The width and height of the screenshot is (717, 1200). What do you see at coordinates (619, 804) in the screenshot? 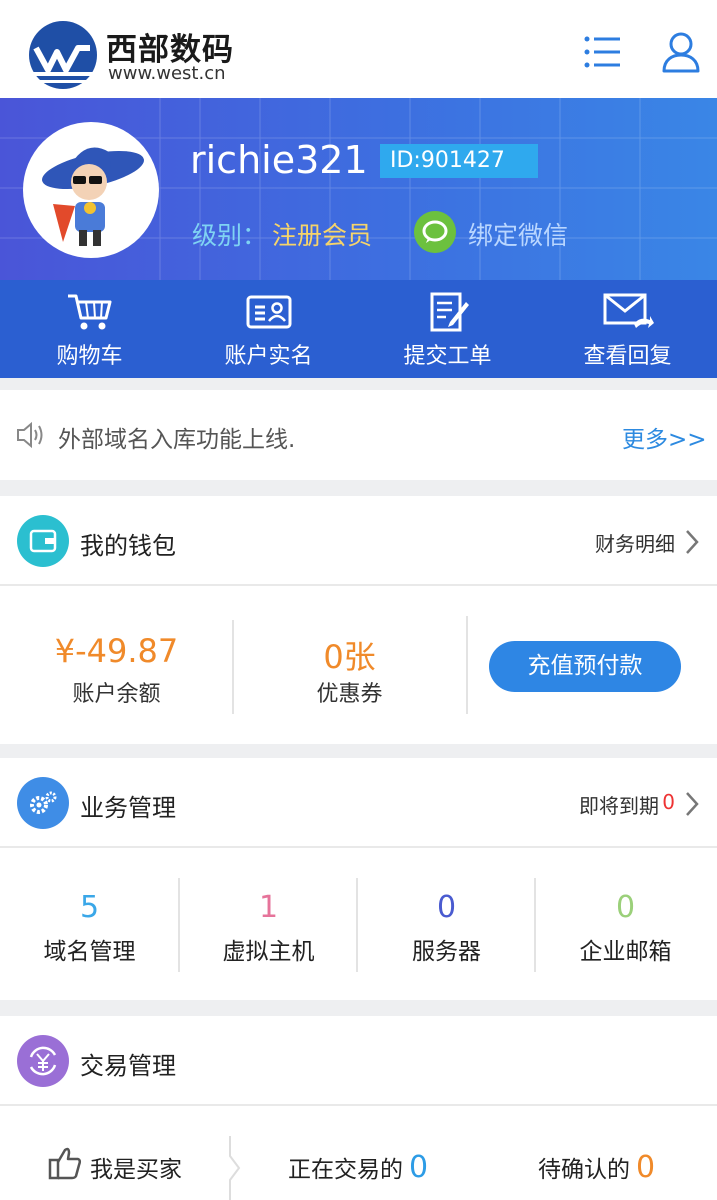
I see `expiring-link: 即将到期` at bounding box center [619, 804].